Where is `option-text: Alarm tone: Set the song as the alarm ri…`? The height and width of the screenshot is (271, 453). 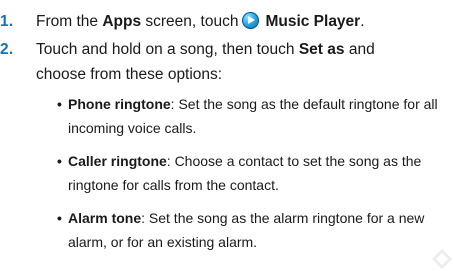
option-text: Alarm tone: Set the song as the alarm ri… is located at coordinates (246, 231).